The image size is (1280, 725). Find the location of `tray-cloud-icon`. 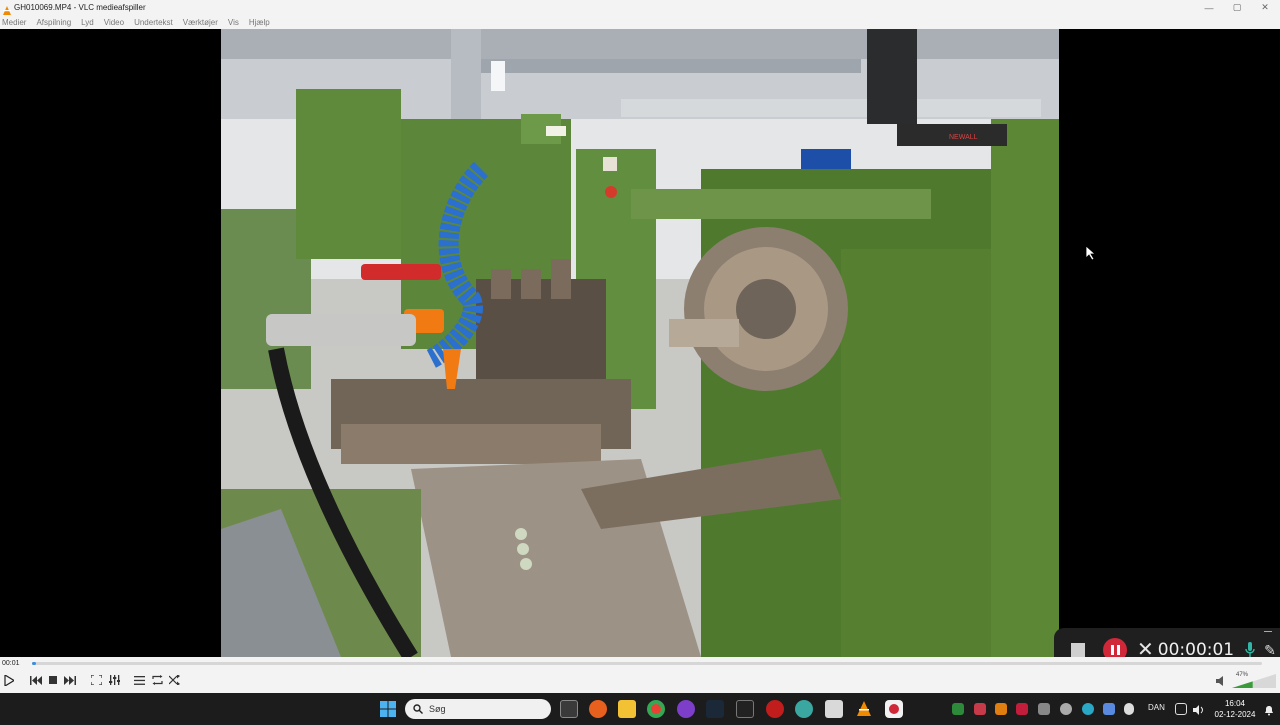

tray-cloud-icon is located at coordinates (1066, 709).